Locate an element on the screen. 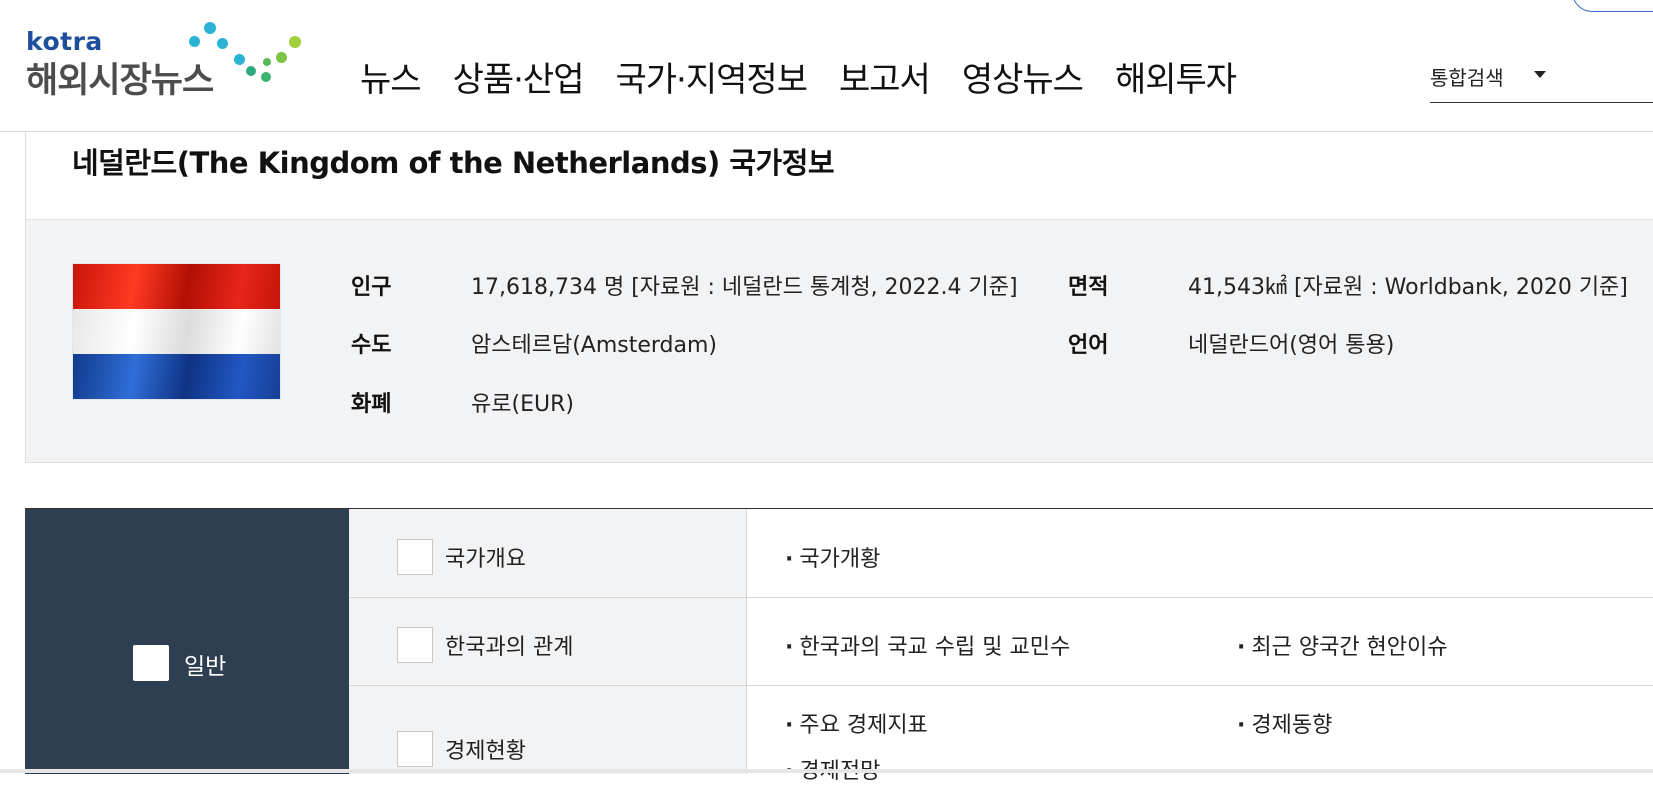 This screenshot has height=785, width=1653. netherlands-flag-icon is located at coordinates (176, 331).